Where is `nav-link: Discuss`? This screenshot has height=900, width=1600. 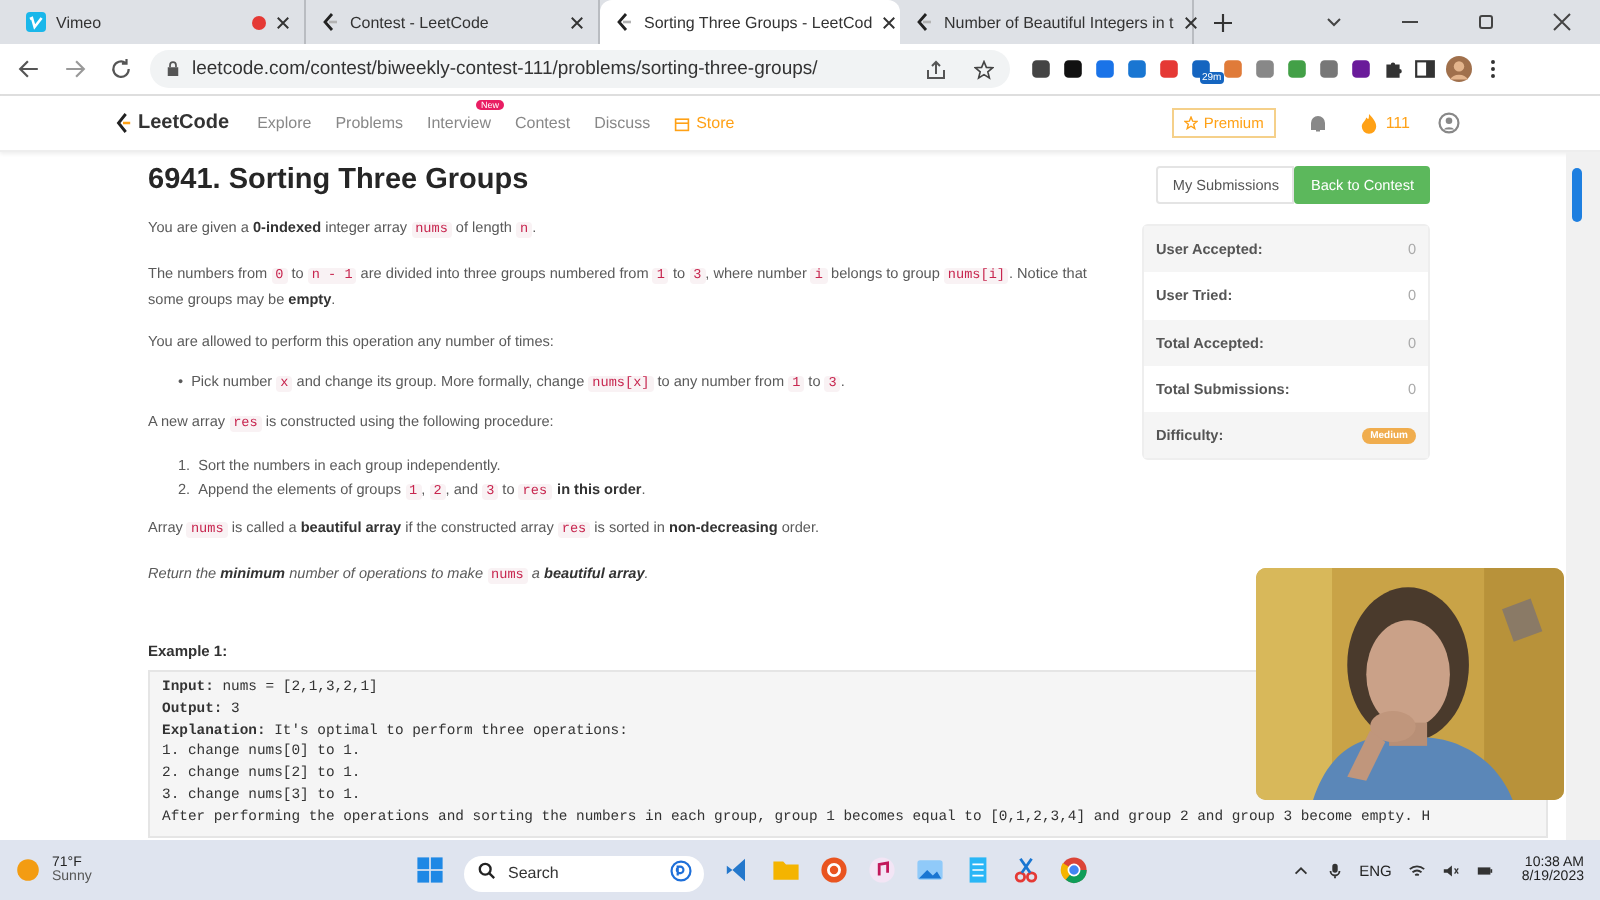 nav-link: Discuss is located at coordinates (622, 123).